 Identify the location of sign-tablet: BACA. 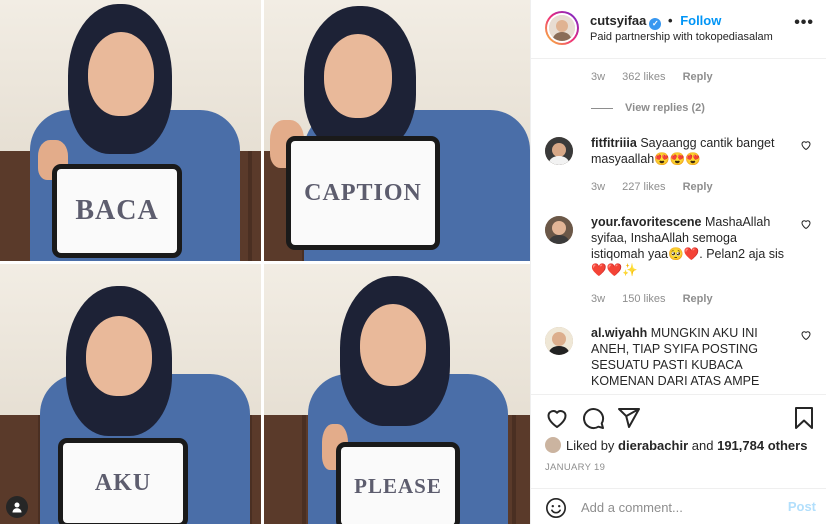
(117, 211).